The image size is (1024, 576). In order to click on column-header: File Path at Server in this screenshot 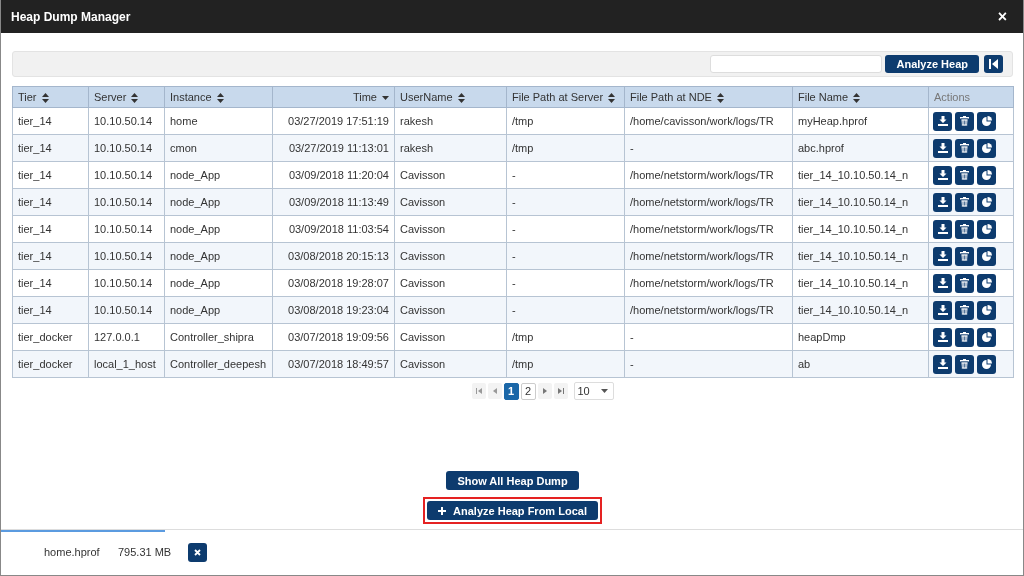, I will do `click(565, 97)`.